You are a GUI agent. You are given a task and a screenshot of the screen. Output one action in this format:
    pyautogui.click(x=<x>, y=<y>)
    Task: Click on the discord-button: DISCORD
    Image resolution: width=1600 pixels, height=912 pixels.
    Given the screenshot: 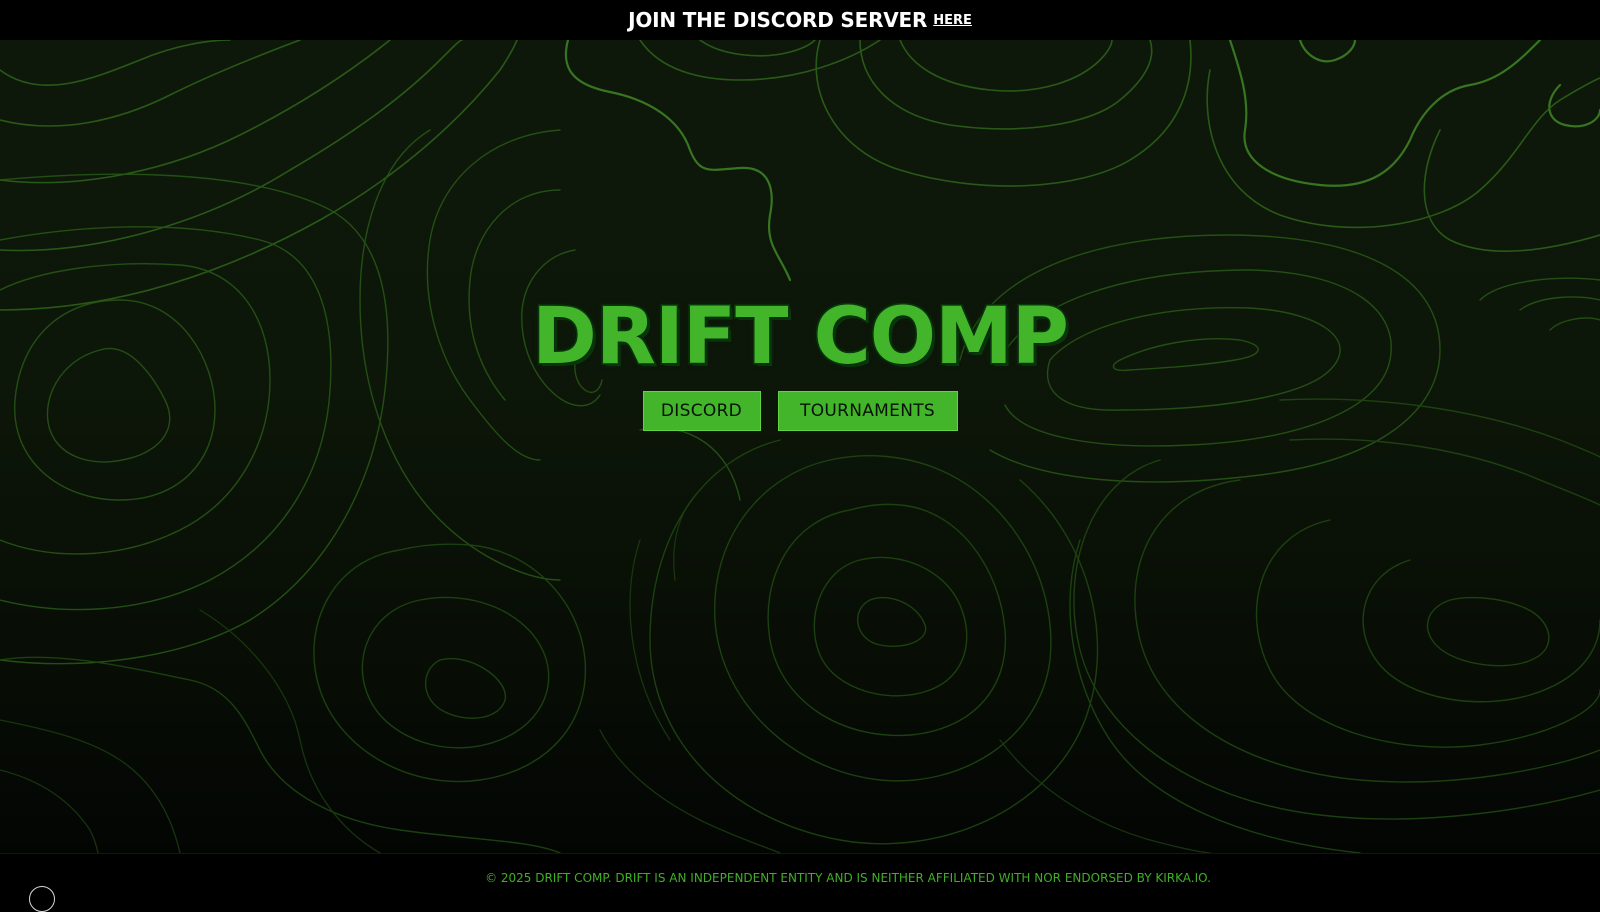 What is the action you would take?
    pyautogui.click(x=701, y=411)
    